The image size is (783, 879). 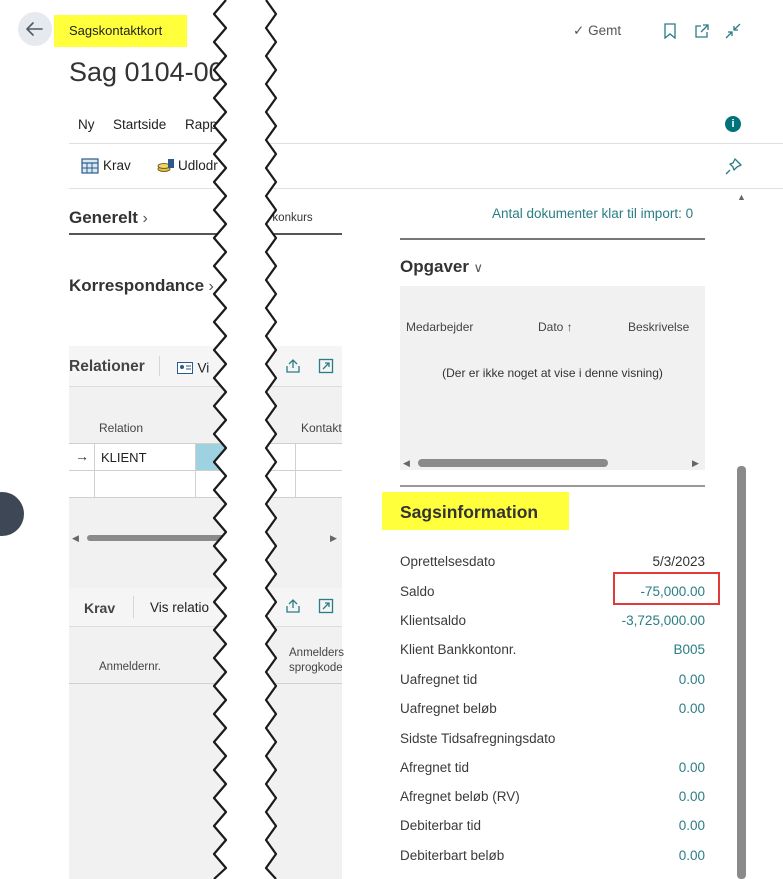 What do you see at coordinates (147, 366) in the screenshot?
I see `relationer-header: Relationer Vi` at bounding box center [147, 366].